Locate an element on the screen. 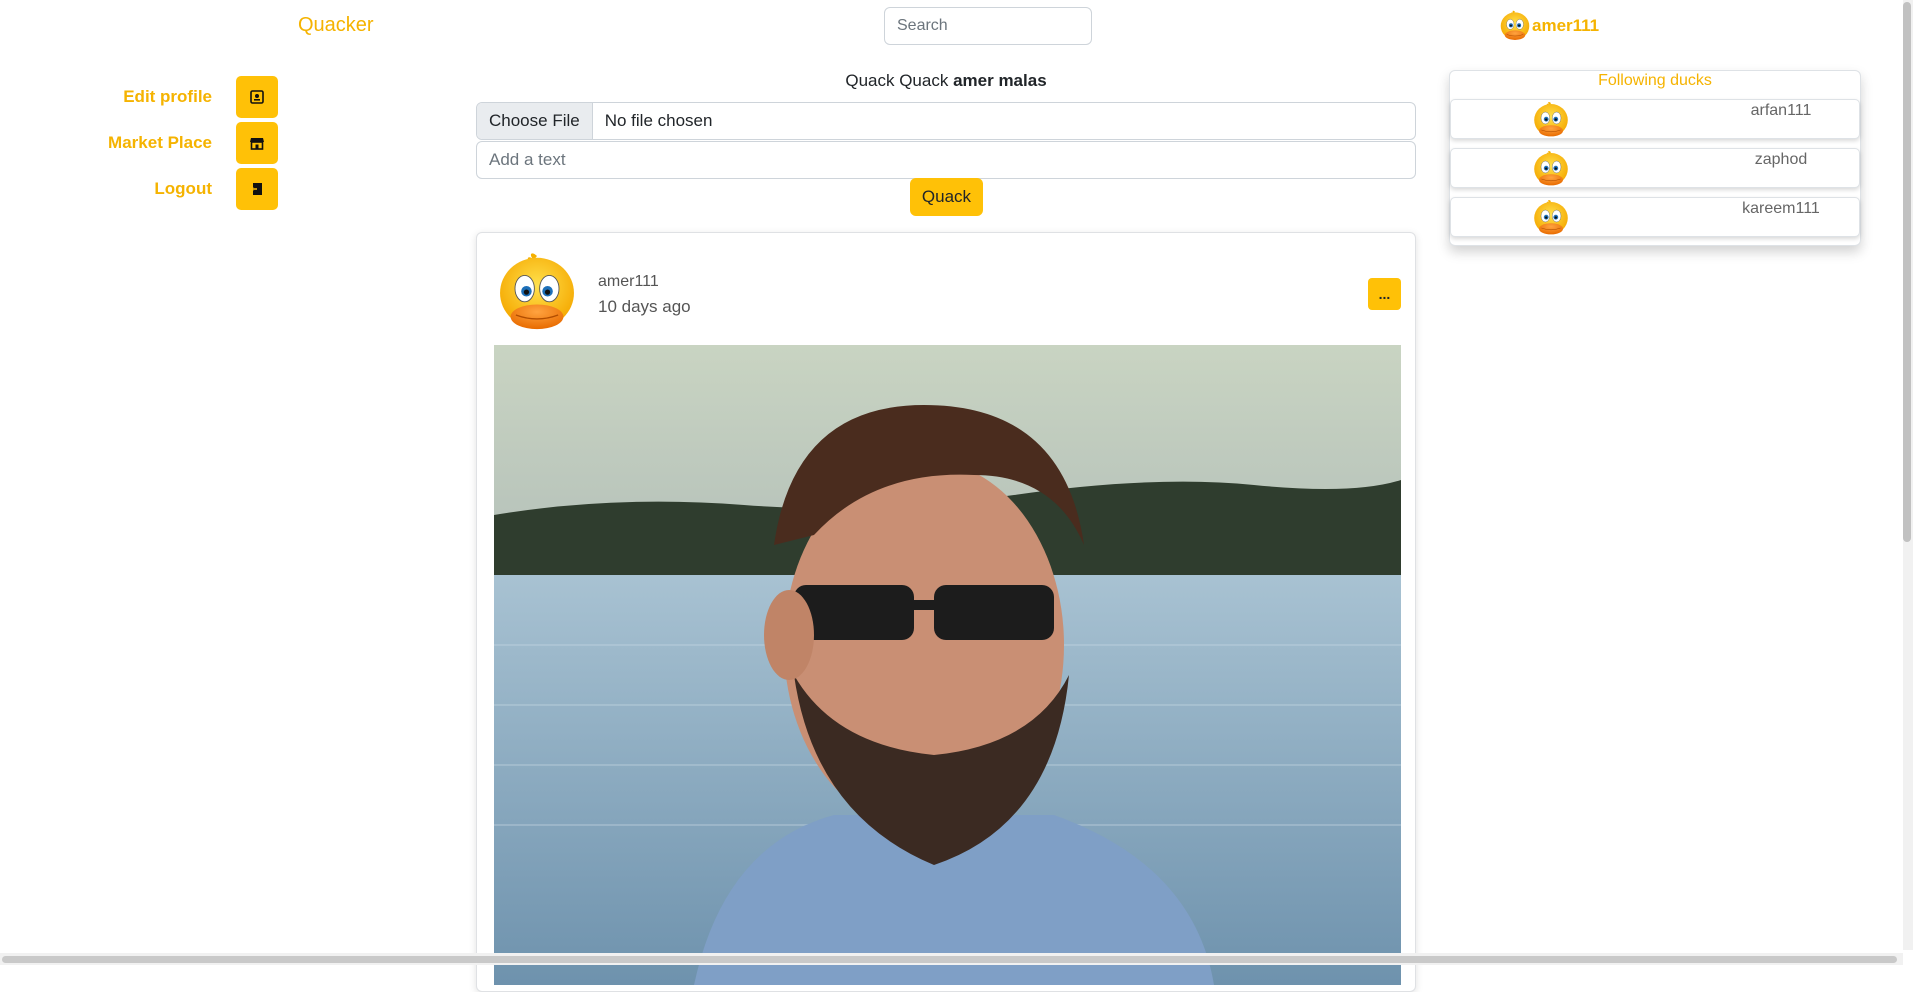 The image size is (1913, 992). composer-greeting: Quack Quack amer malas is located at coordinates (946, 81).